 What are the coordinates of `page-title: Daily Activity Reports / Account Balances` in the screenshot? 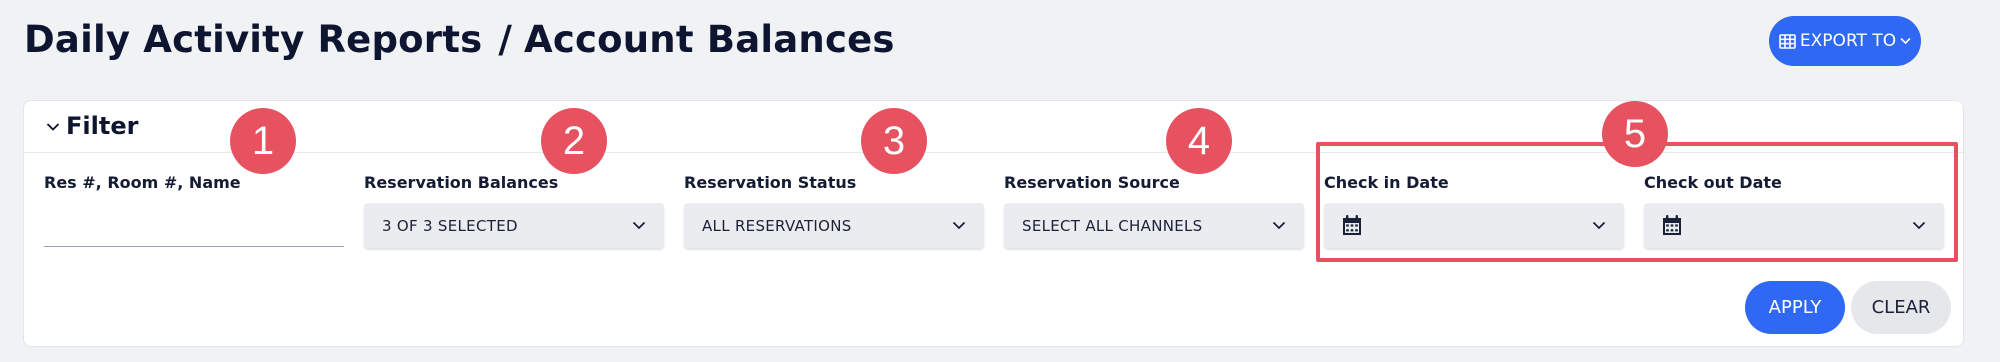 It's located at (459, 39).